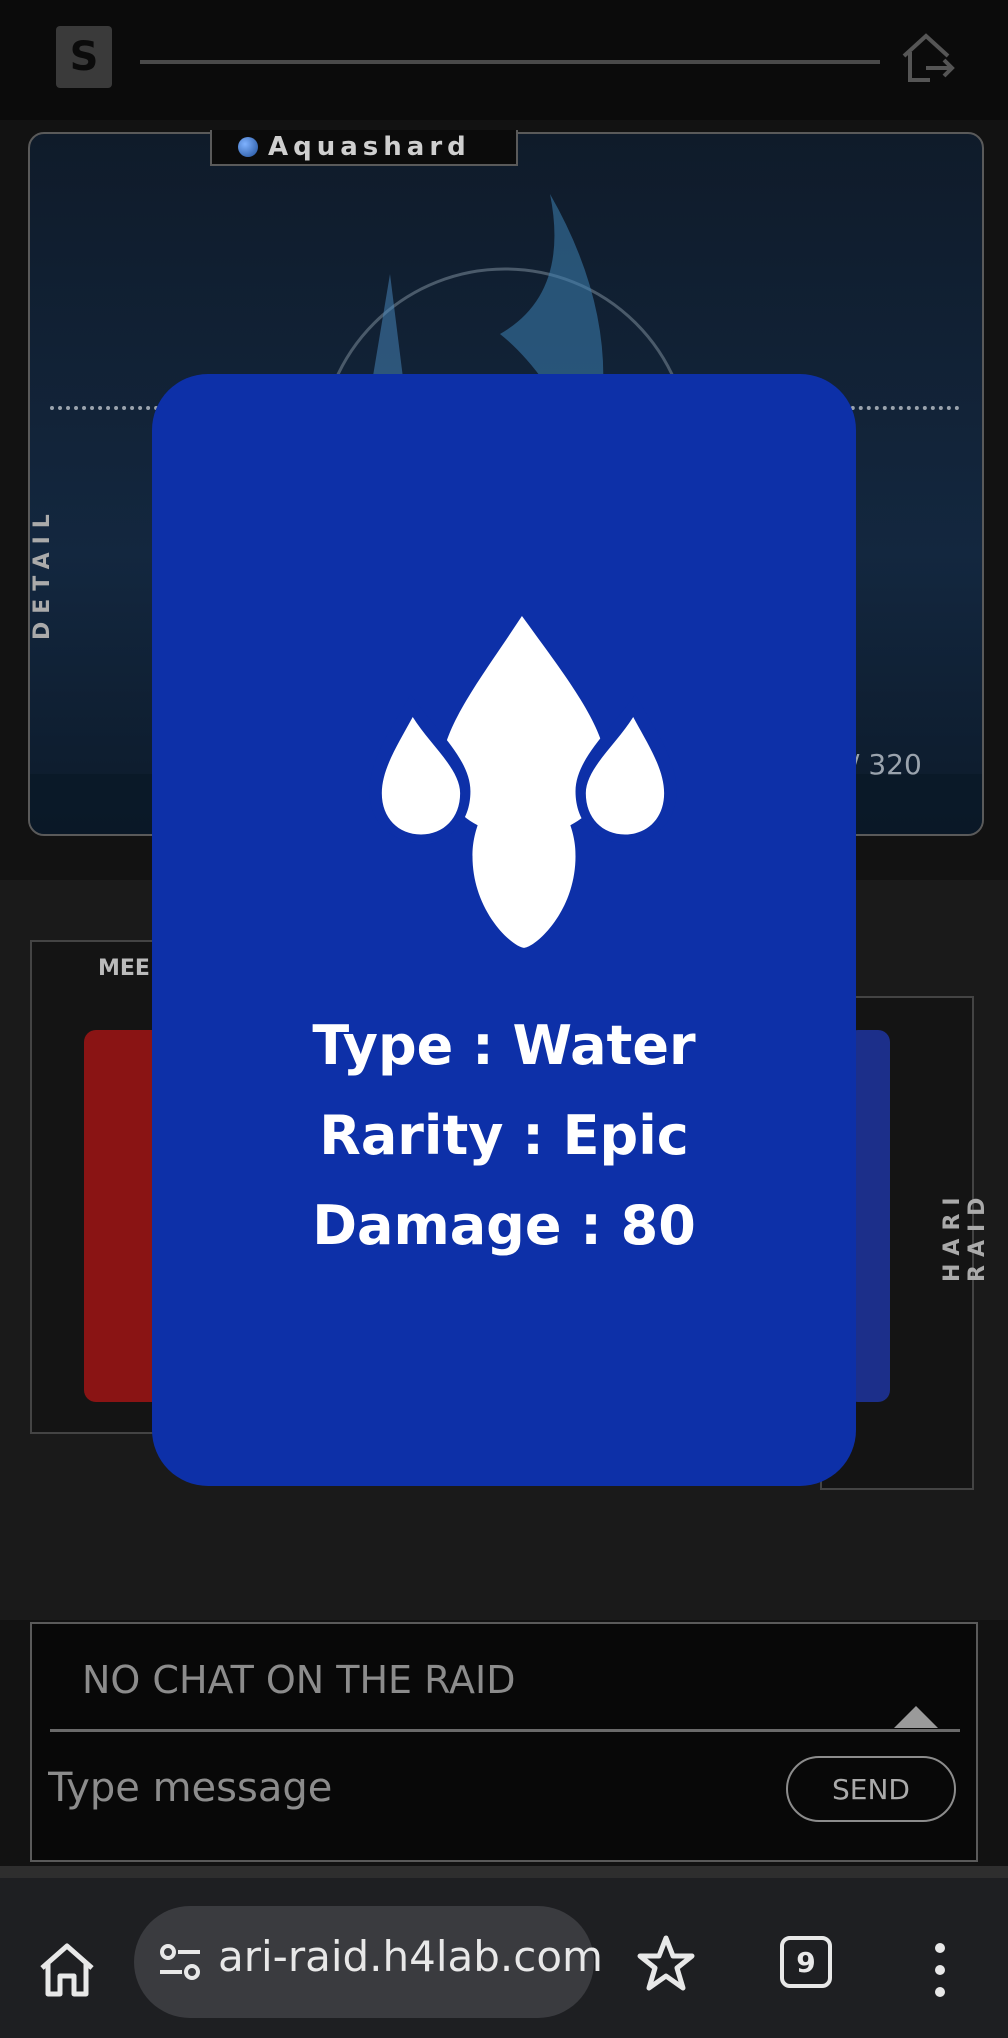 The height and width of the screenshot is (2038, 1008). Describe the element at coordinates (926, 58) in the screenshot. I see `exit-raid-icon` at that location.